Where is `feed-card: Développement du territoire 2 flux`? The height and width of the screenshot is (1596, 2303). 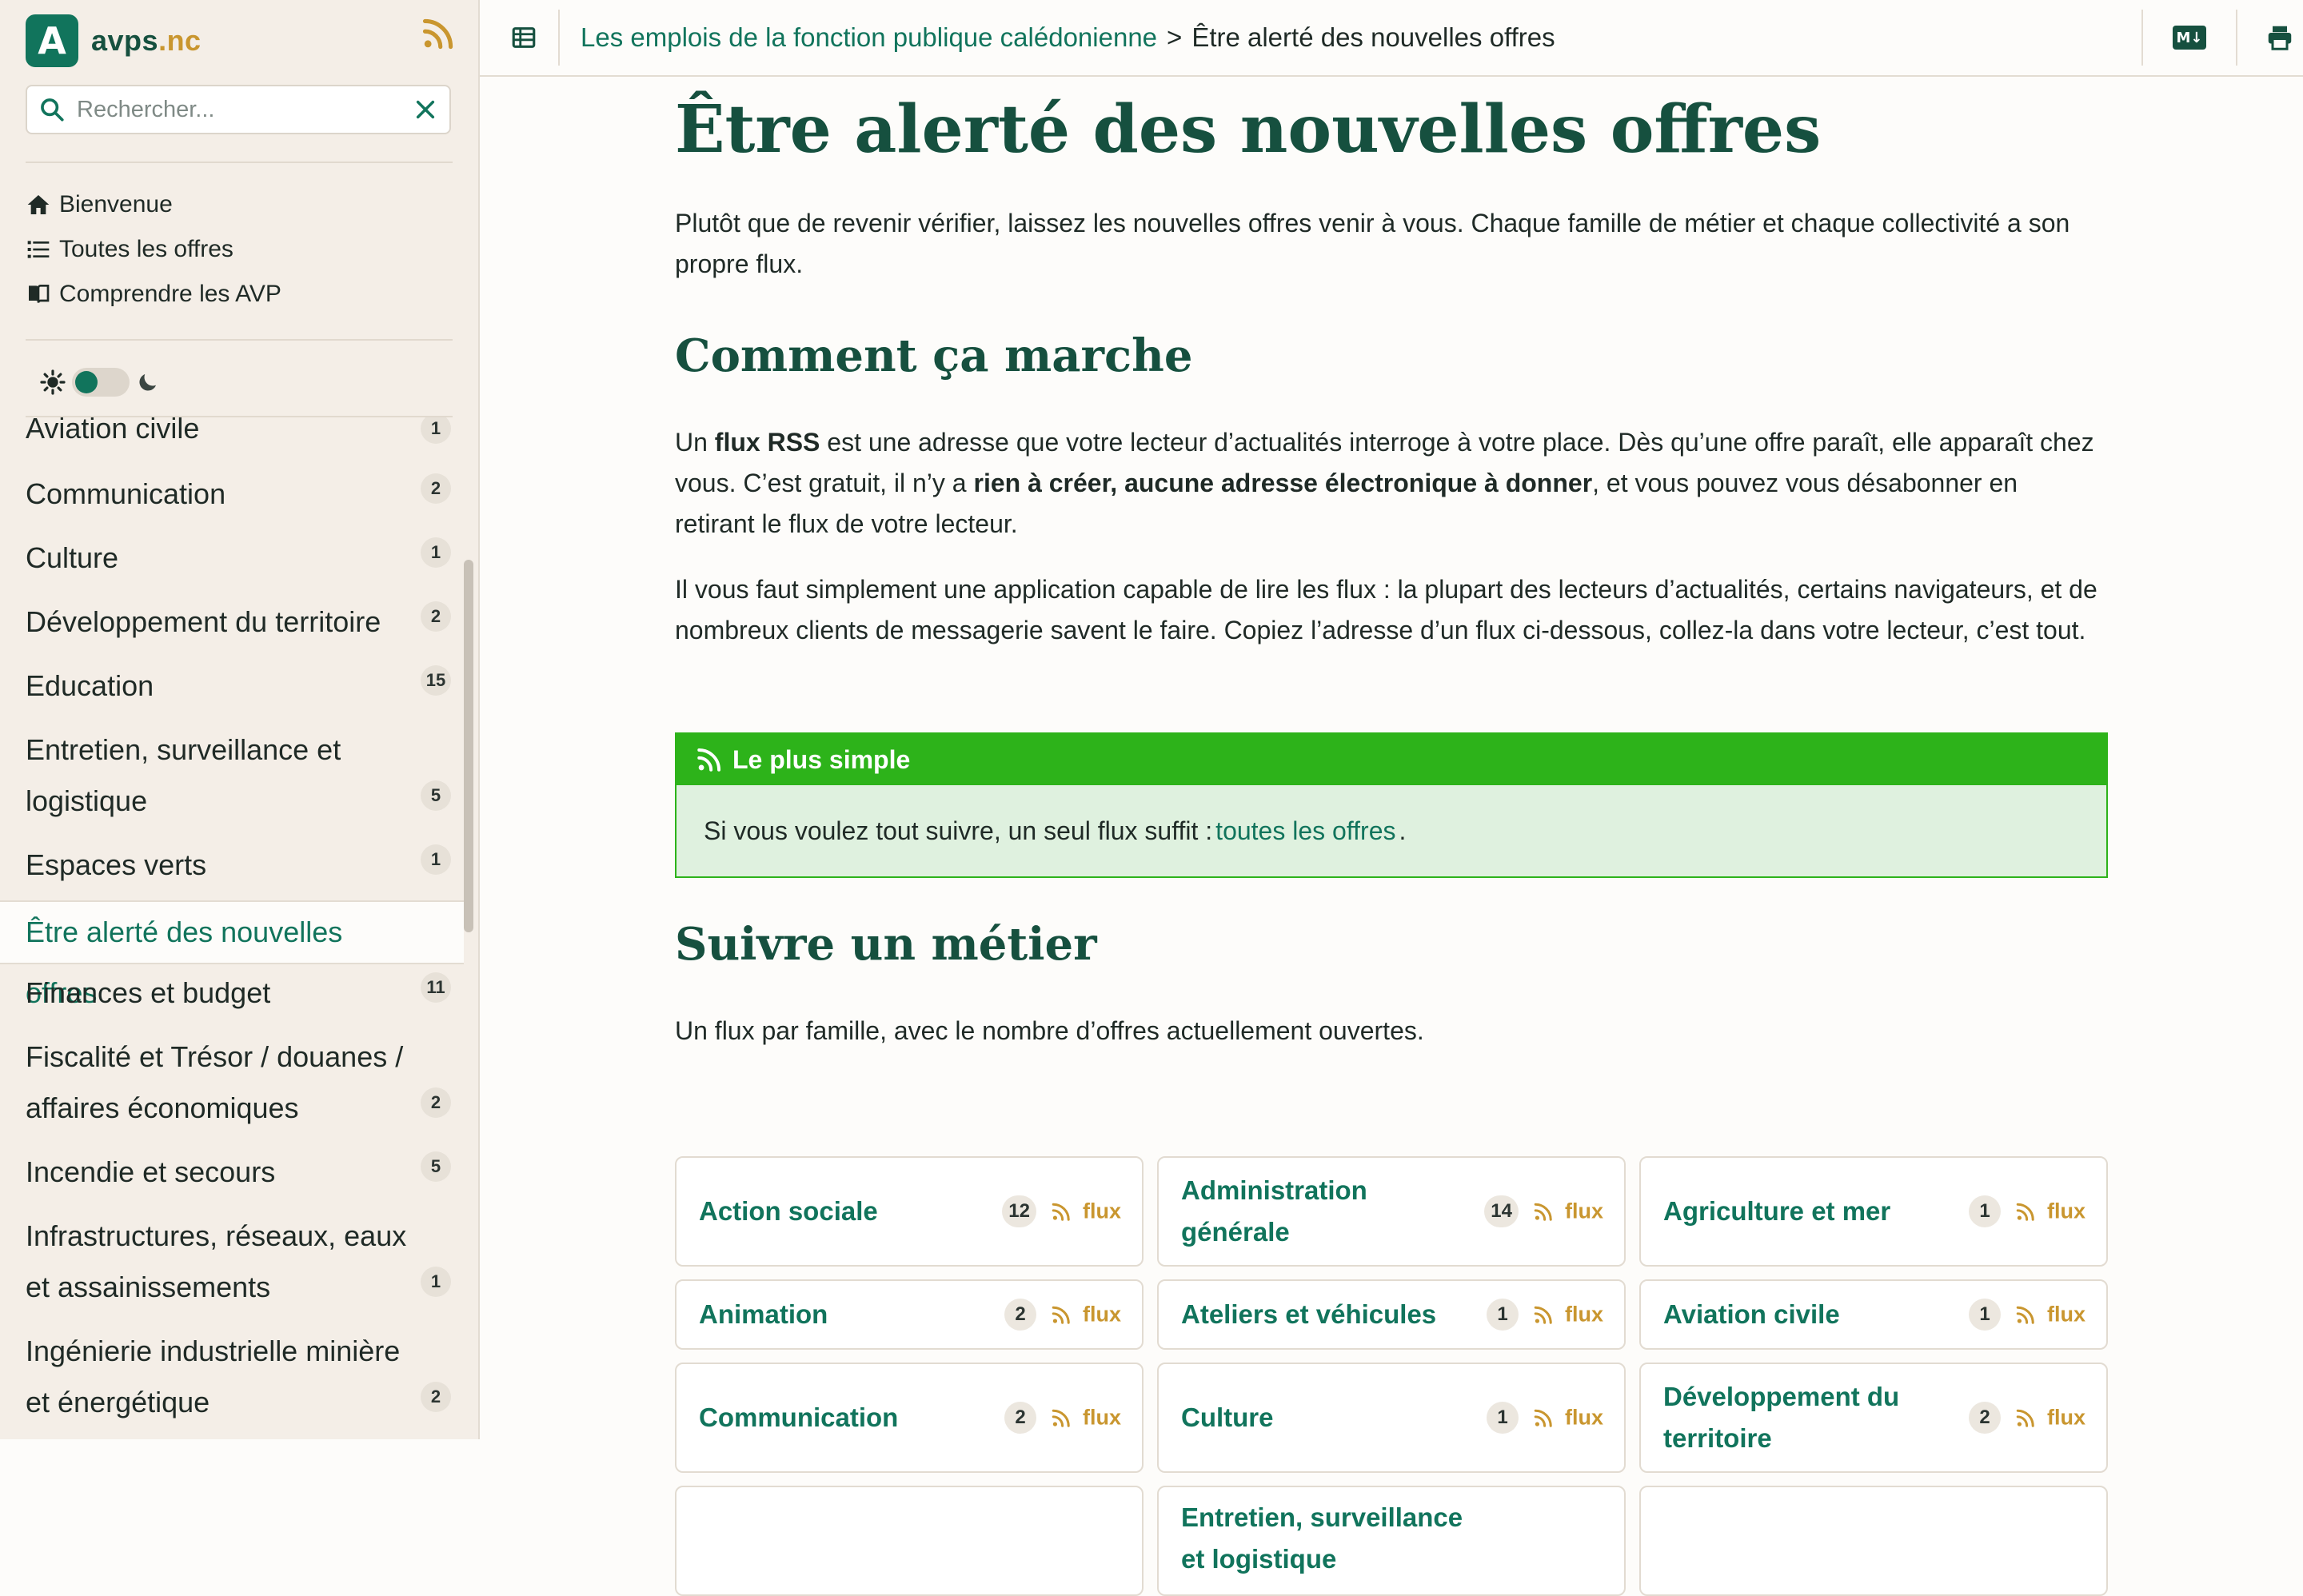
feed-card: Développement du territoire 2 flux is located at coordinates (1873, 1418).